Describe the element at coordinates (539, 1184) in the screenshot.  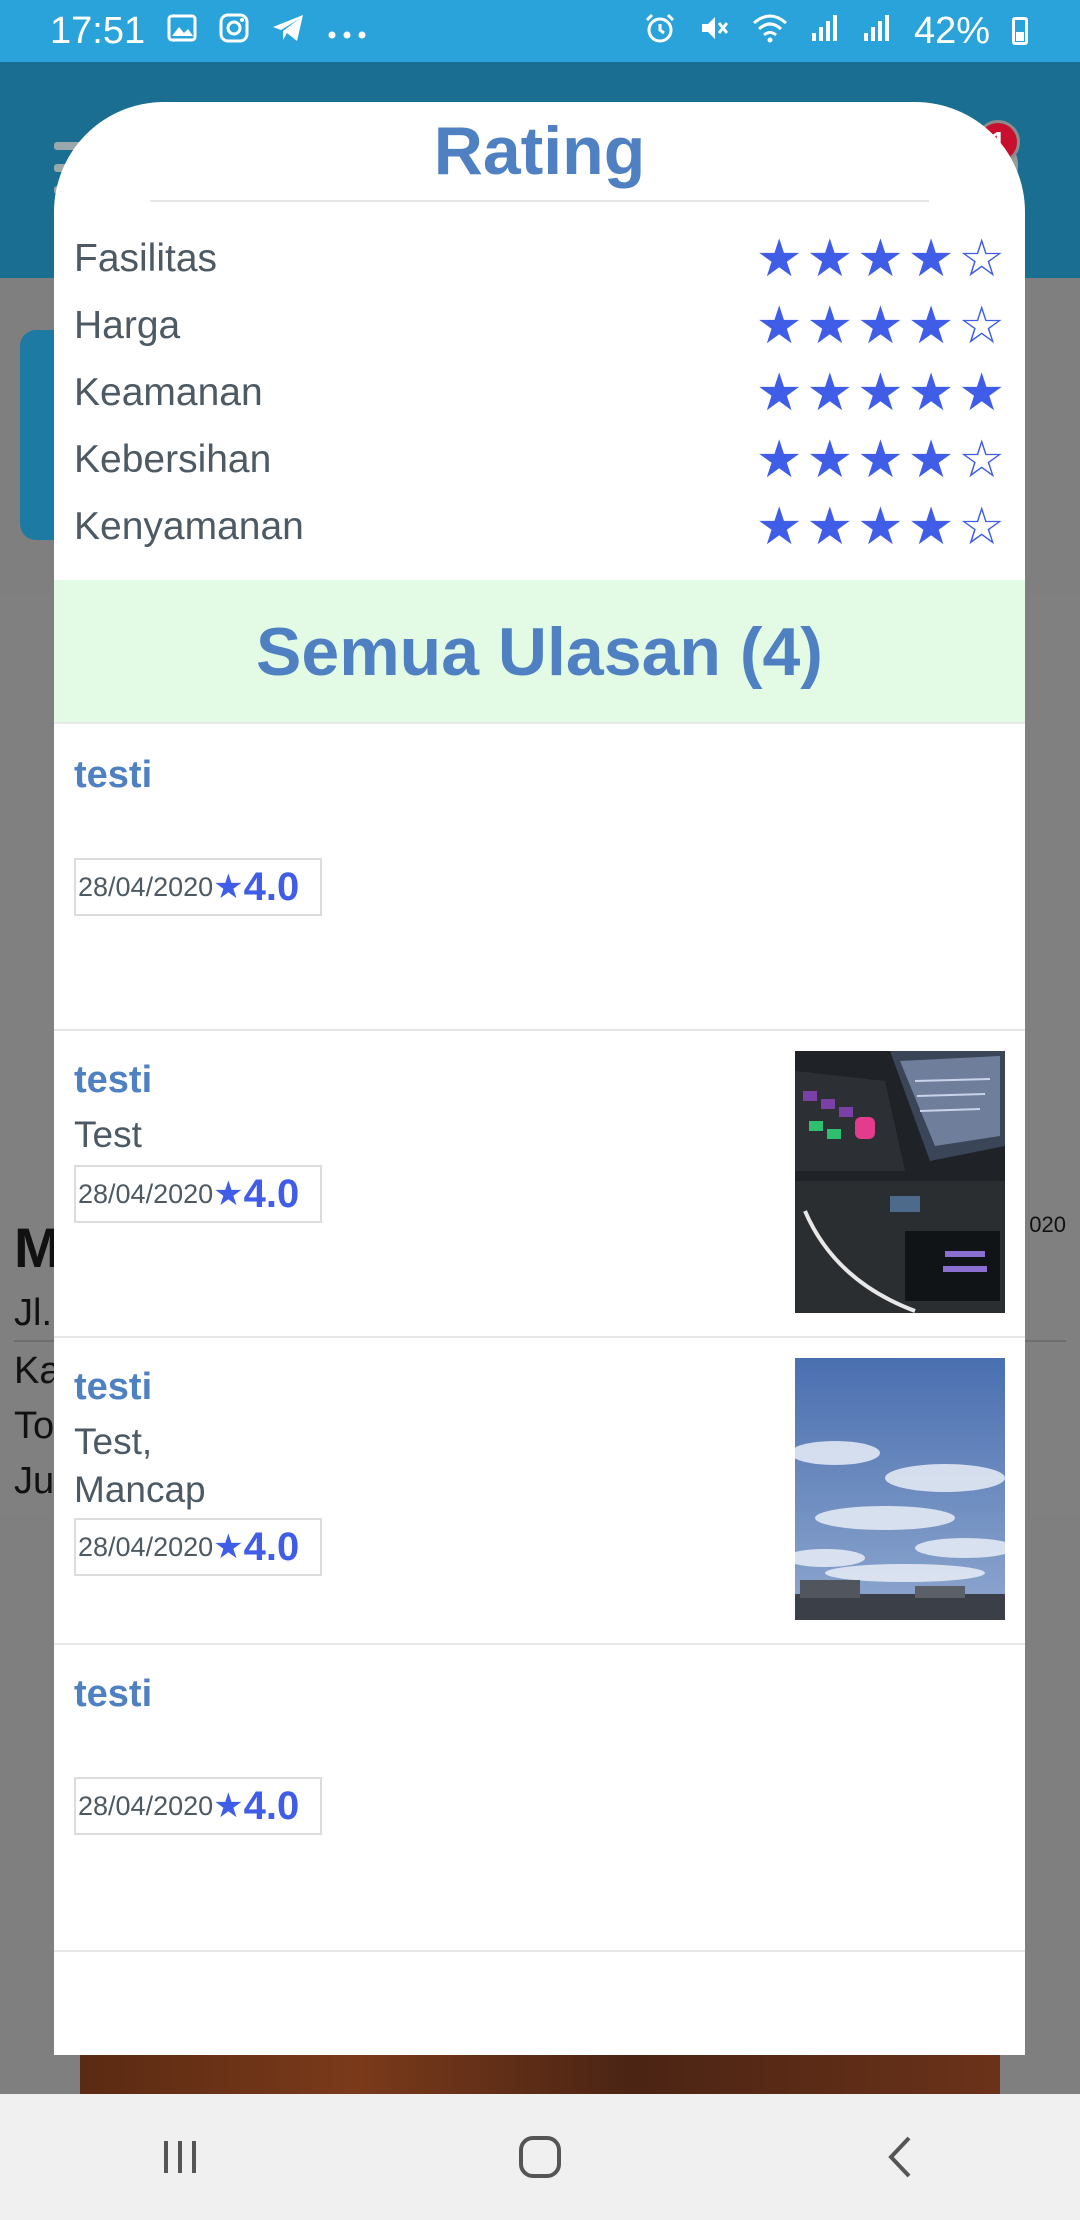
I see `review-item: testi Test 28/04/2020 ★ 4.0` at that location.